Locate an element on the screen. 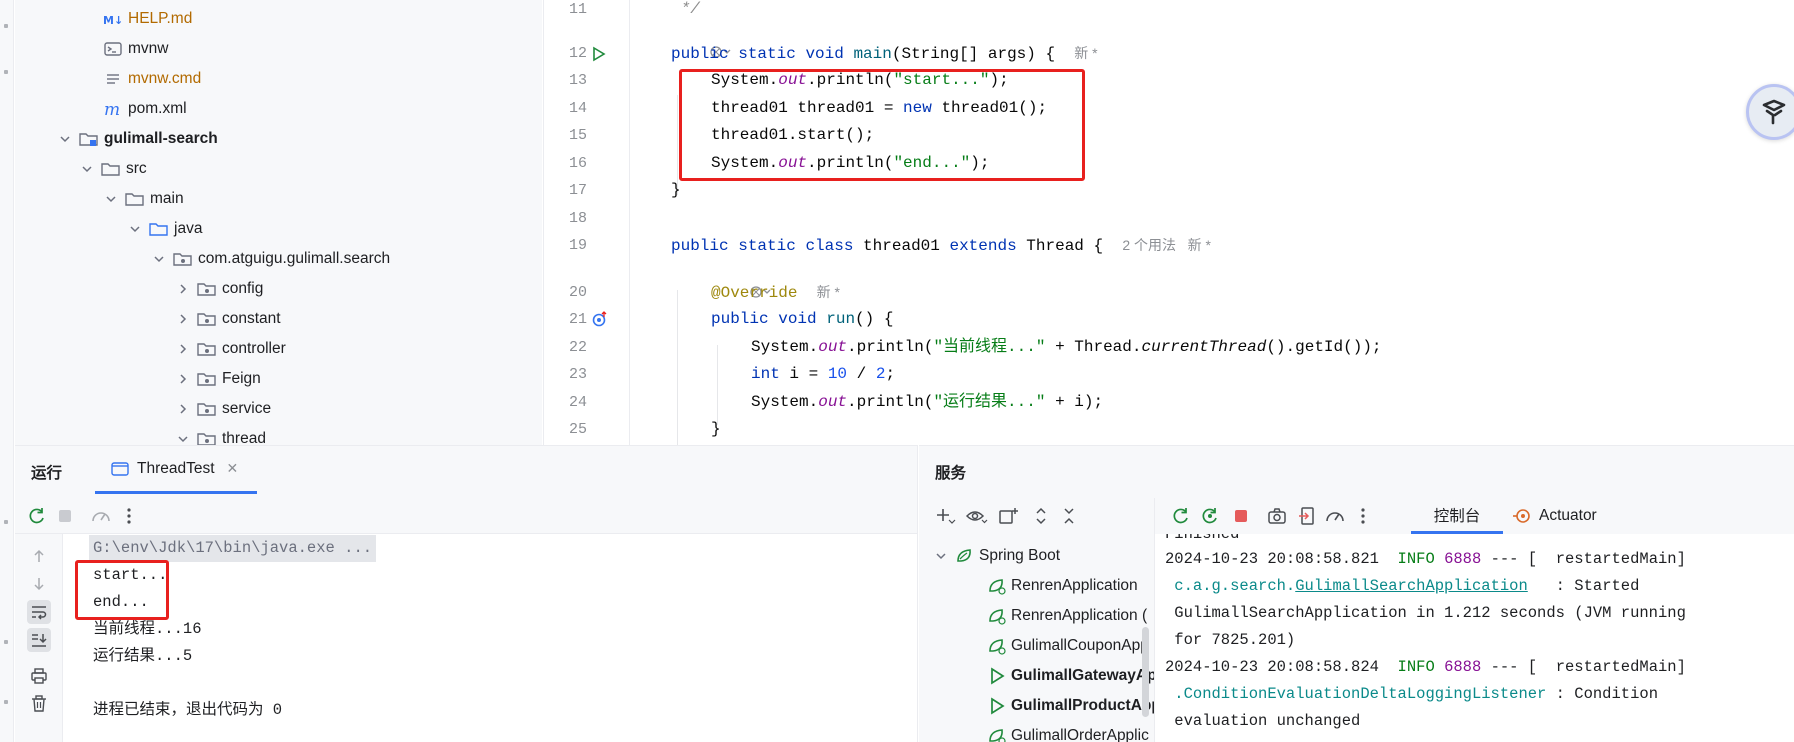  service-console-toolbar: 控制台 Actuator is located at coordinates (1474, 516).